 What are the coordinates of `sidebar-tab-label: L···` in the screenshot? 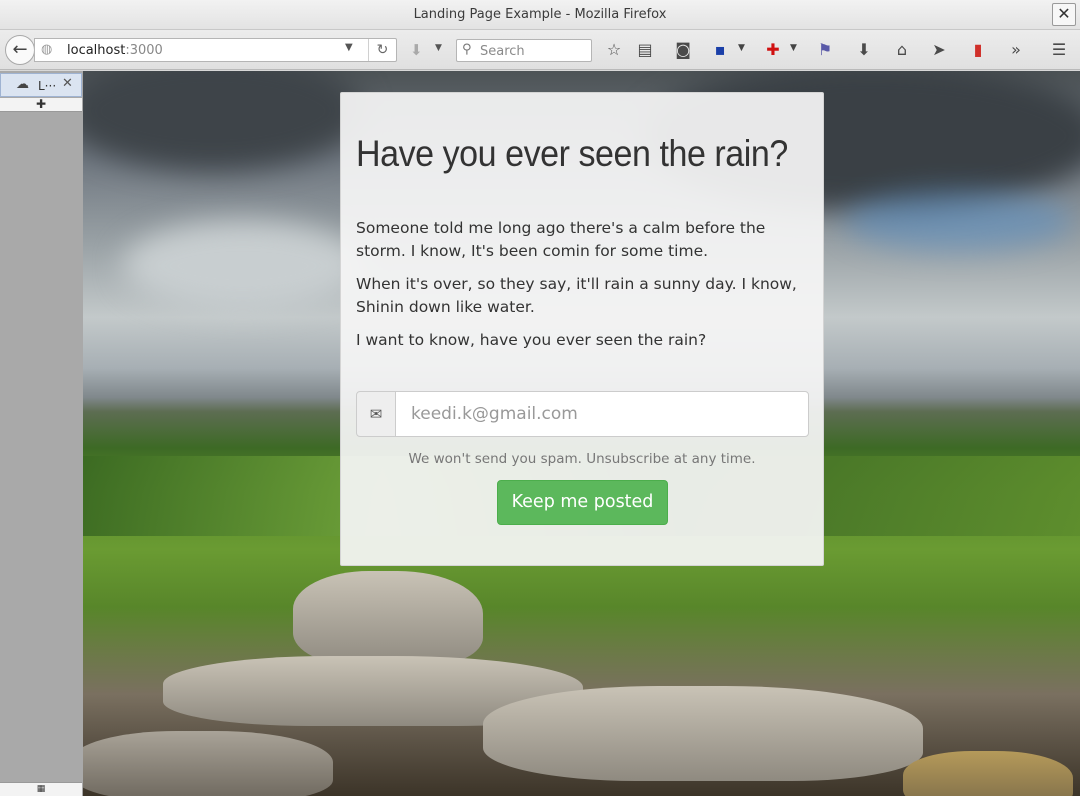 It's located at (47, 86).